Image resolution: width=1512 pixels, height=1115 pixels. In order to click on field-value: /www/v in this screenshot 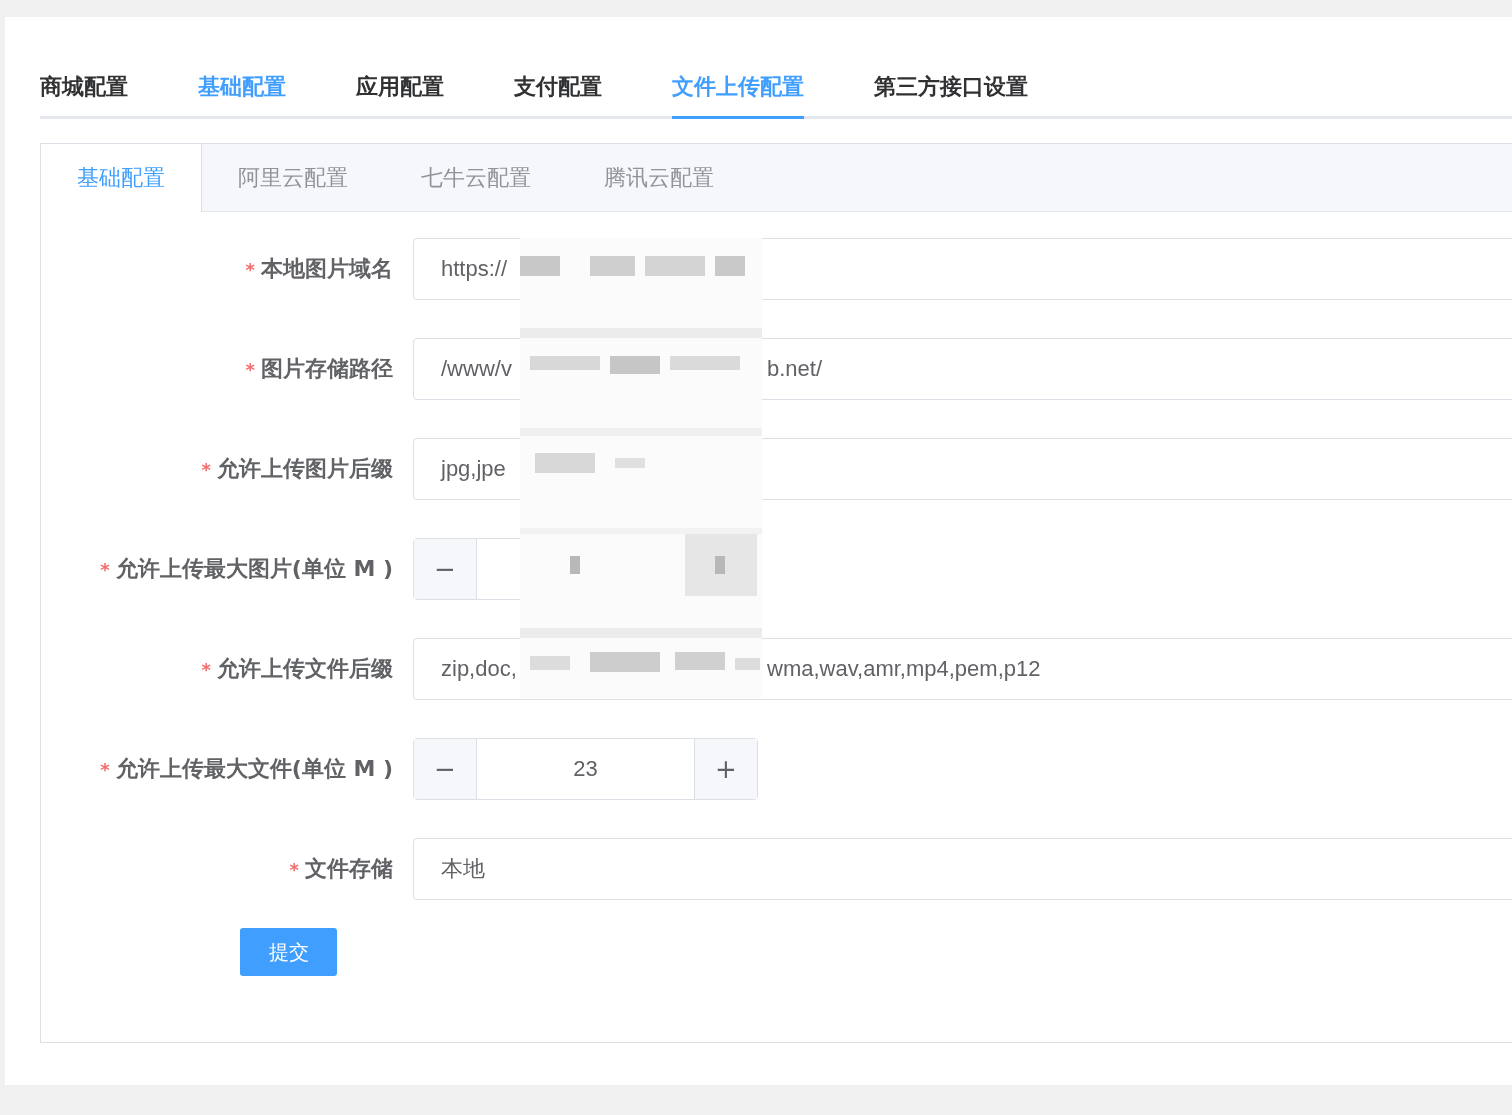, I will do `click(477, 369)`.